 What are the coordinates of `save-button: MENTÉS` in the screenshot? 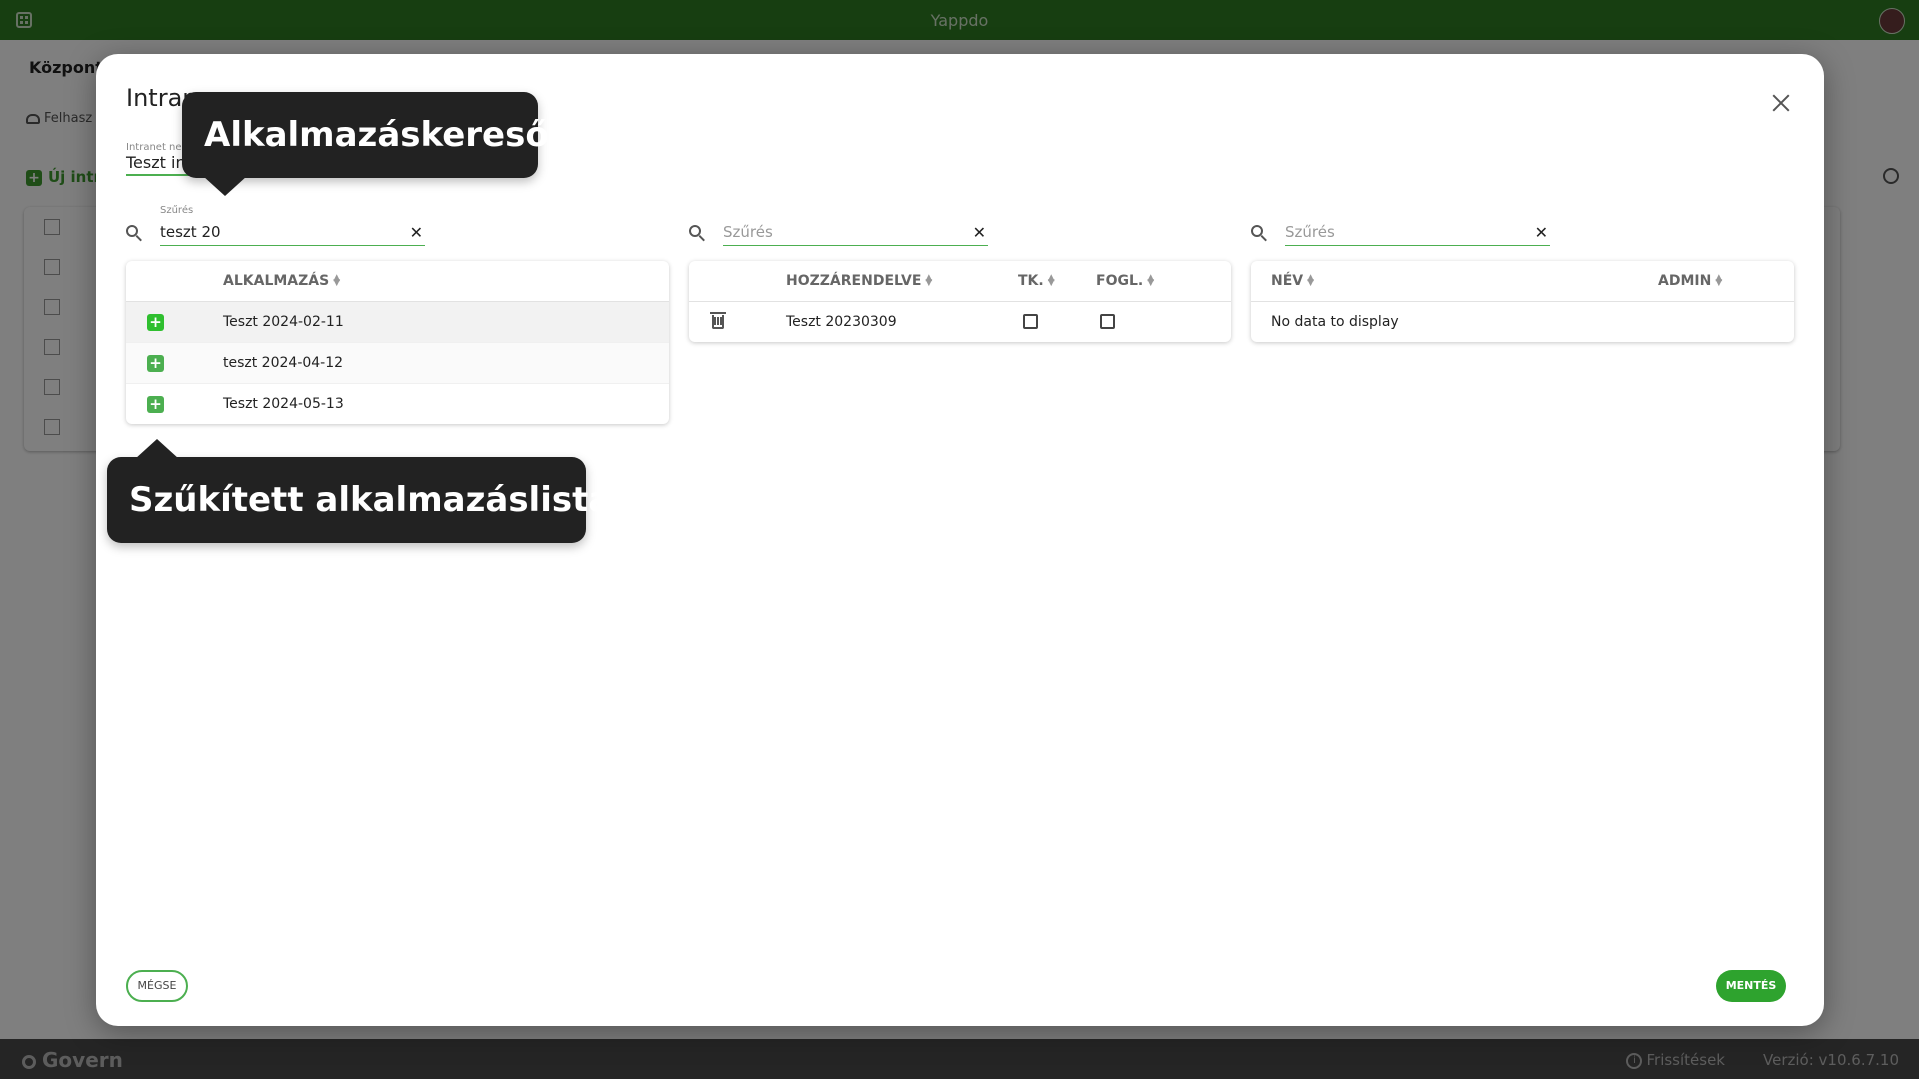 It's located at (1751, 986).